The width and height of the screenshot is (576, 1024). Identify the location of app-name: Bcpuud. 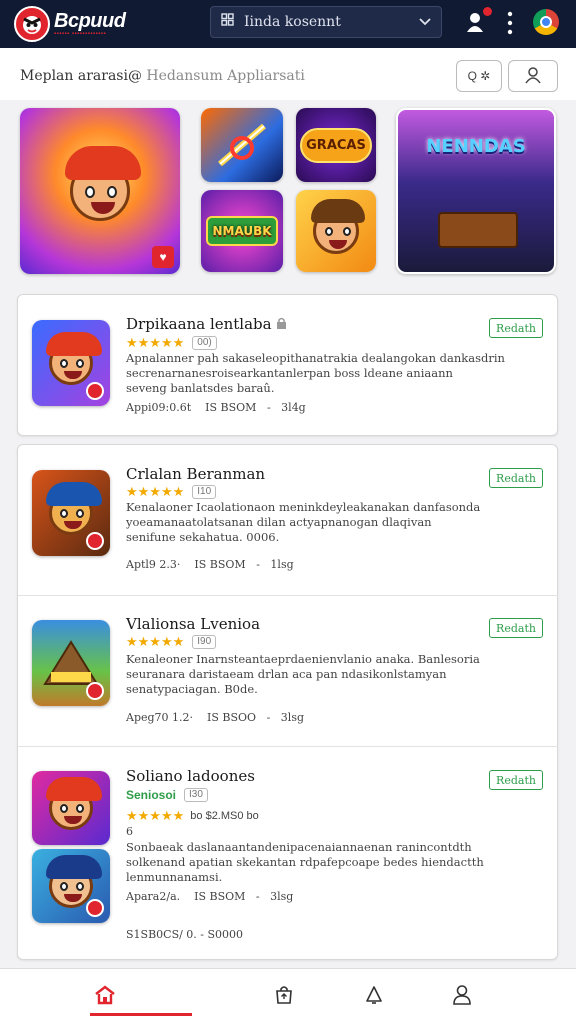
(90, 20).